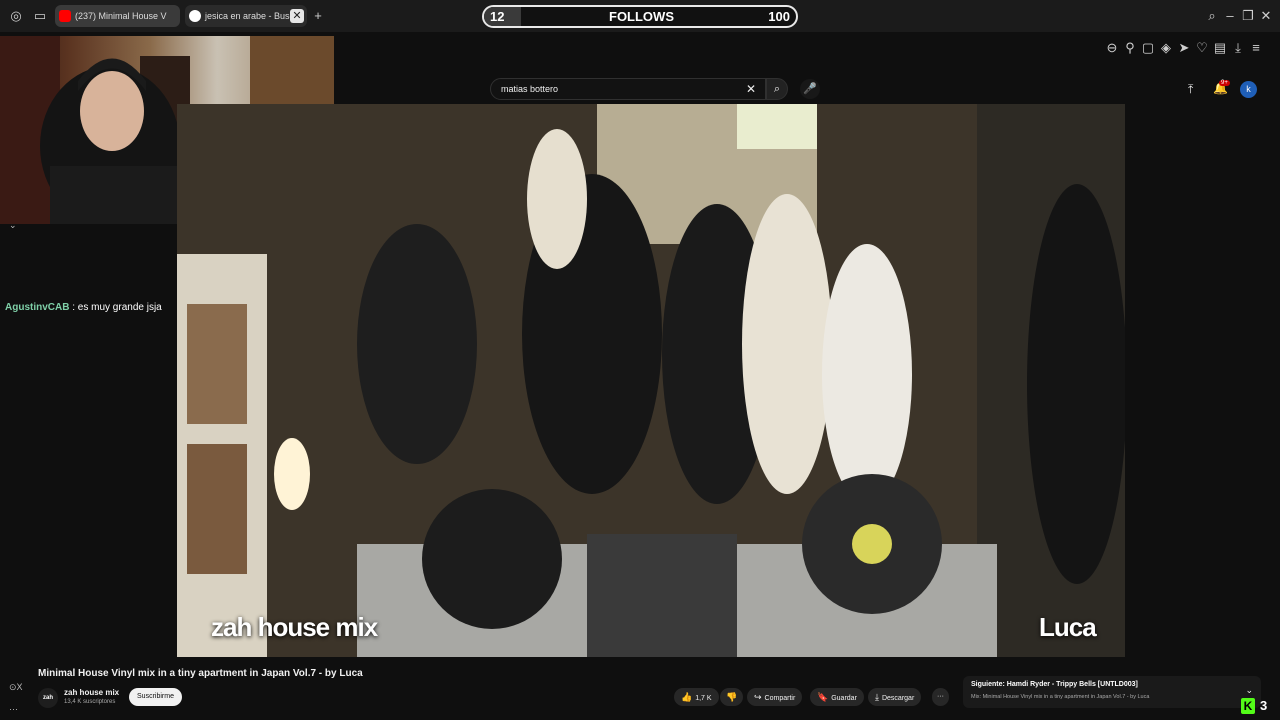  I want to click on video-overlay-channel-text: zah house mix, so click(294, 627).